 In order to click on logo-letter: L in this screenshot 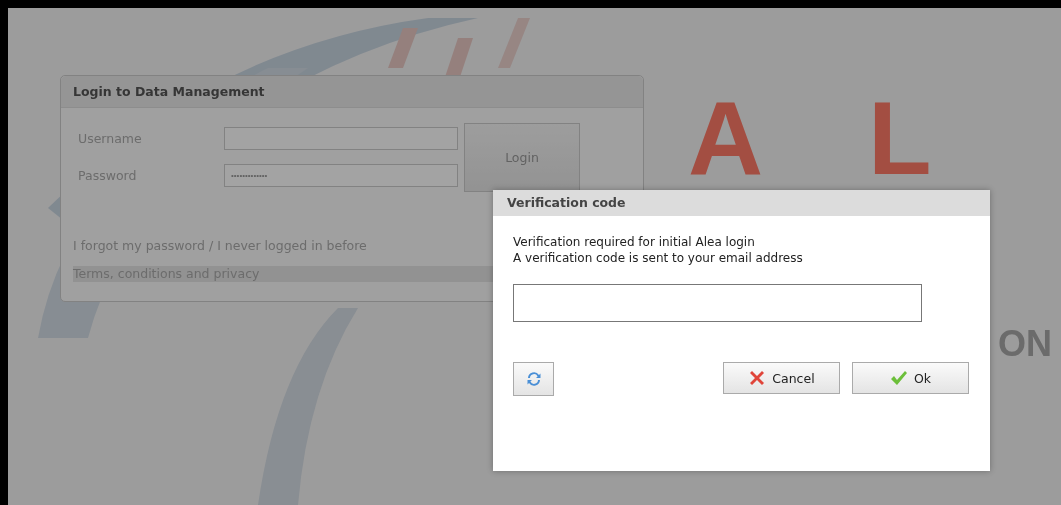, I will do `click(900, 138)`.